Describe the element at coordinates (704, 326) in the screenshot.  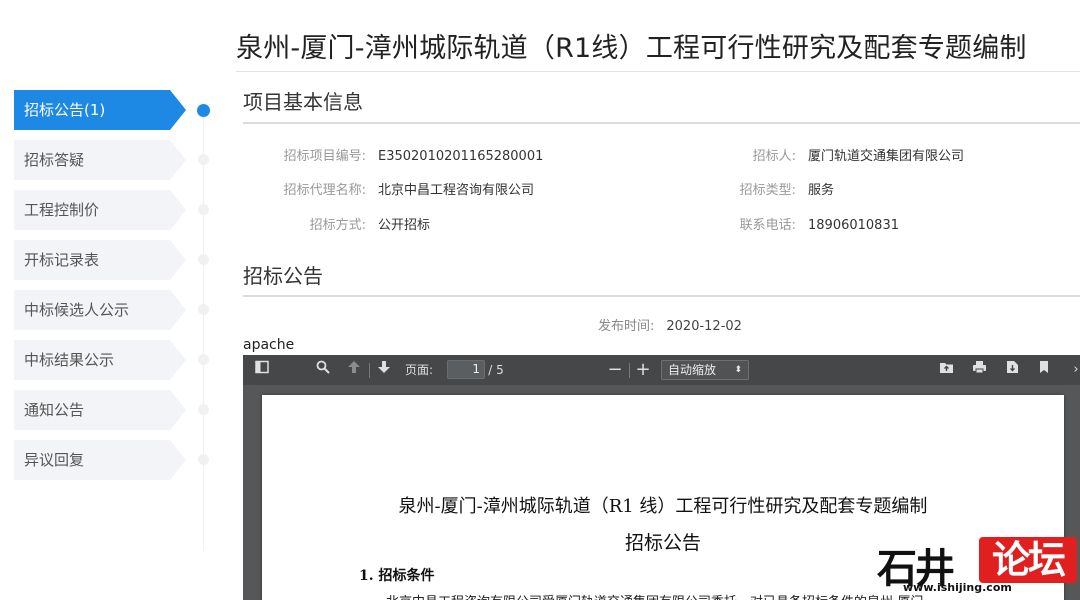
I see `publish-time-value: 2020-12-02` at that location.